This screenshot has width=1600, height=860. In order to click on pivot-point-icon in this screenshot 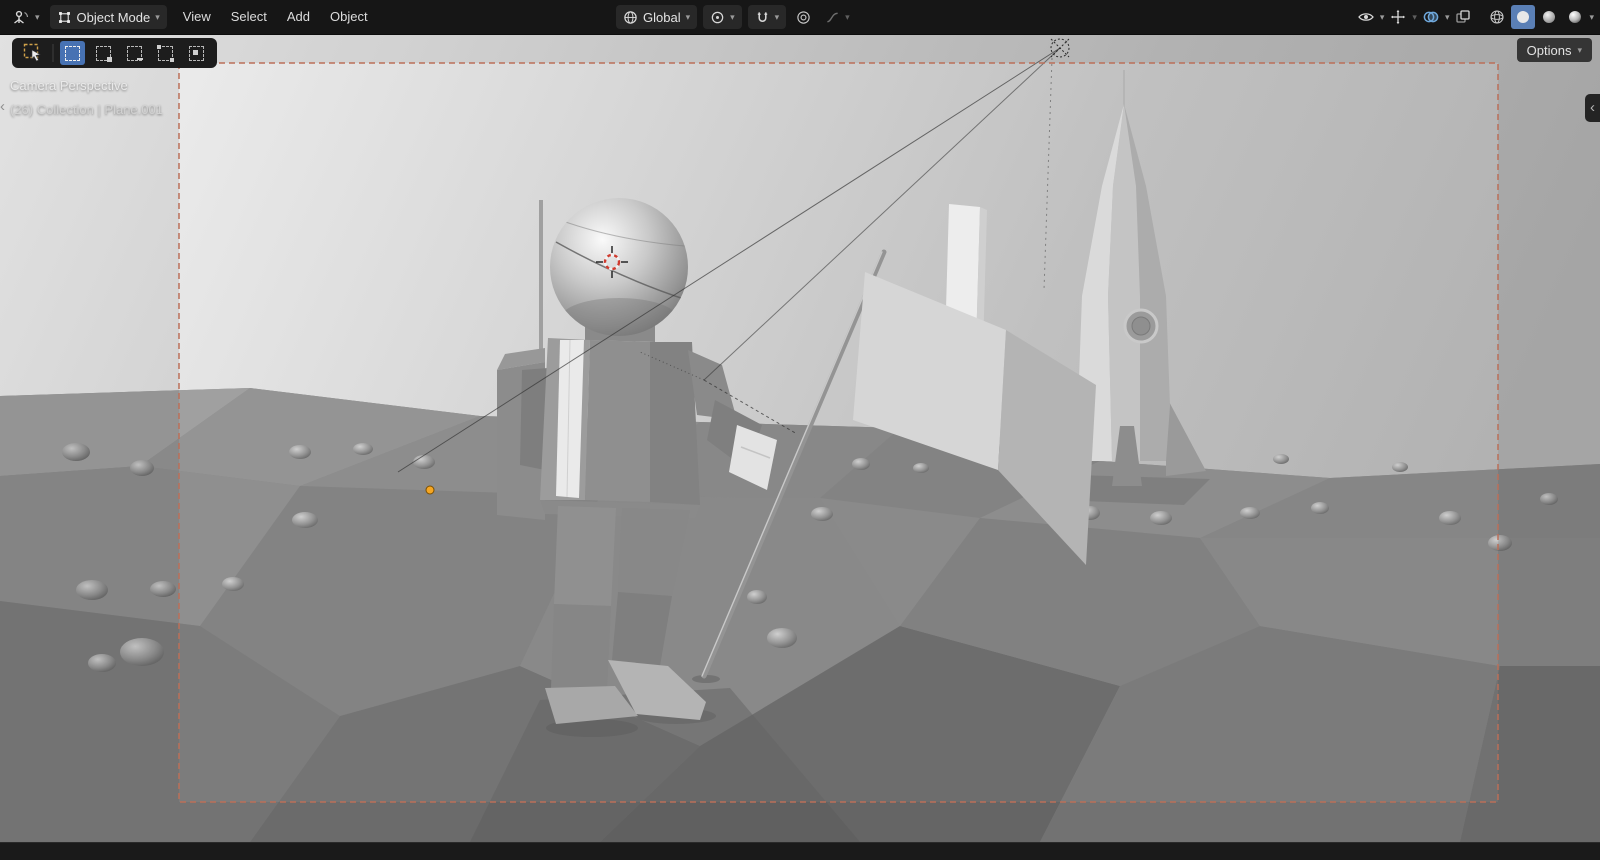, I will do `click(717, 17)`.